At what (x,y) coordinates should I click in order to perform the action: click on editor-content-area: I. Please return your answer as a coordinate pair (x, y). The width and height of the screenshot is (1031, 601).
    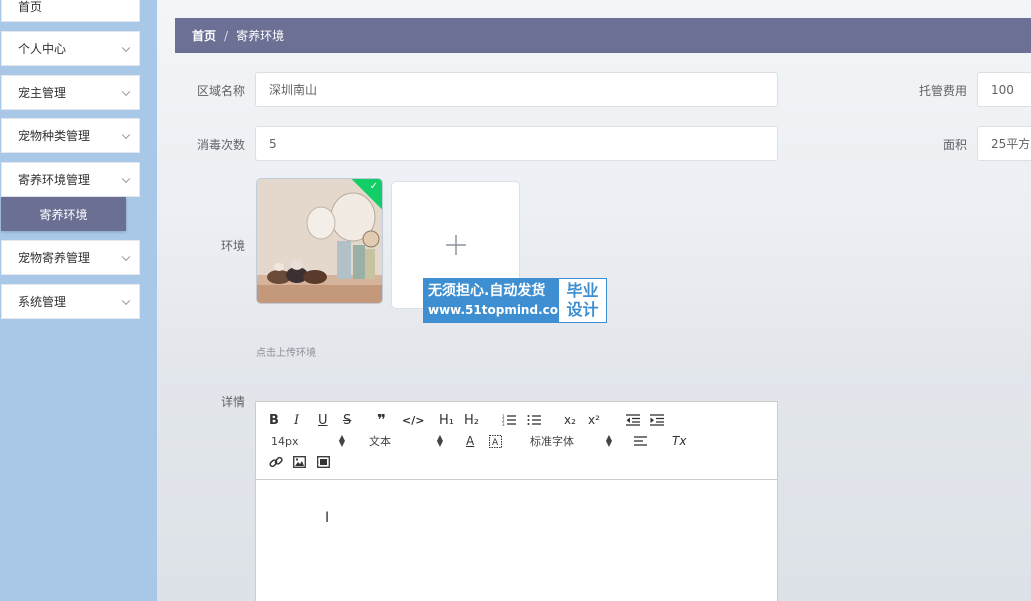
    Looking at the image, I should click on (516, 541).